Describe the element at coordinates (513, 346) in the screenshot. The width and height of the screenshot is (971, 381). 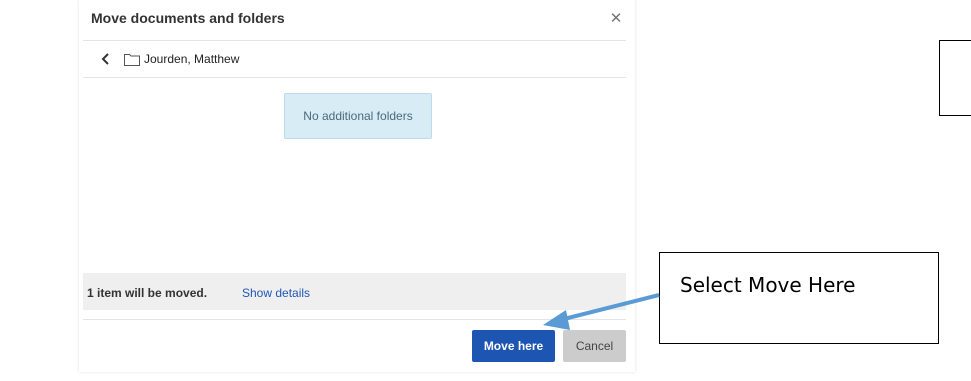
I see `move-here-button: Move here` at that location.